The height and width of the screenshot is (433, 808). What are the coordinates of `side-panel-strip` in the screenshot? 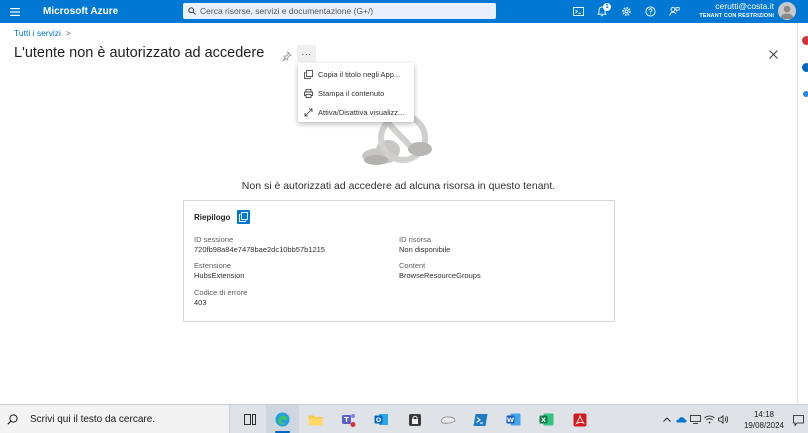 It's located at (802, 213).